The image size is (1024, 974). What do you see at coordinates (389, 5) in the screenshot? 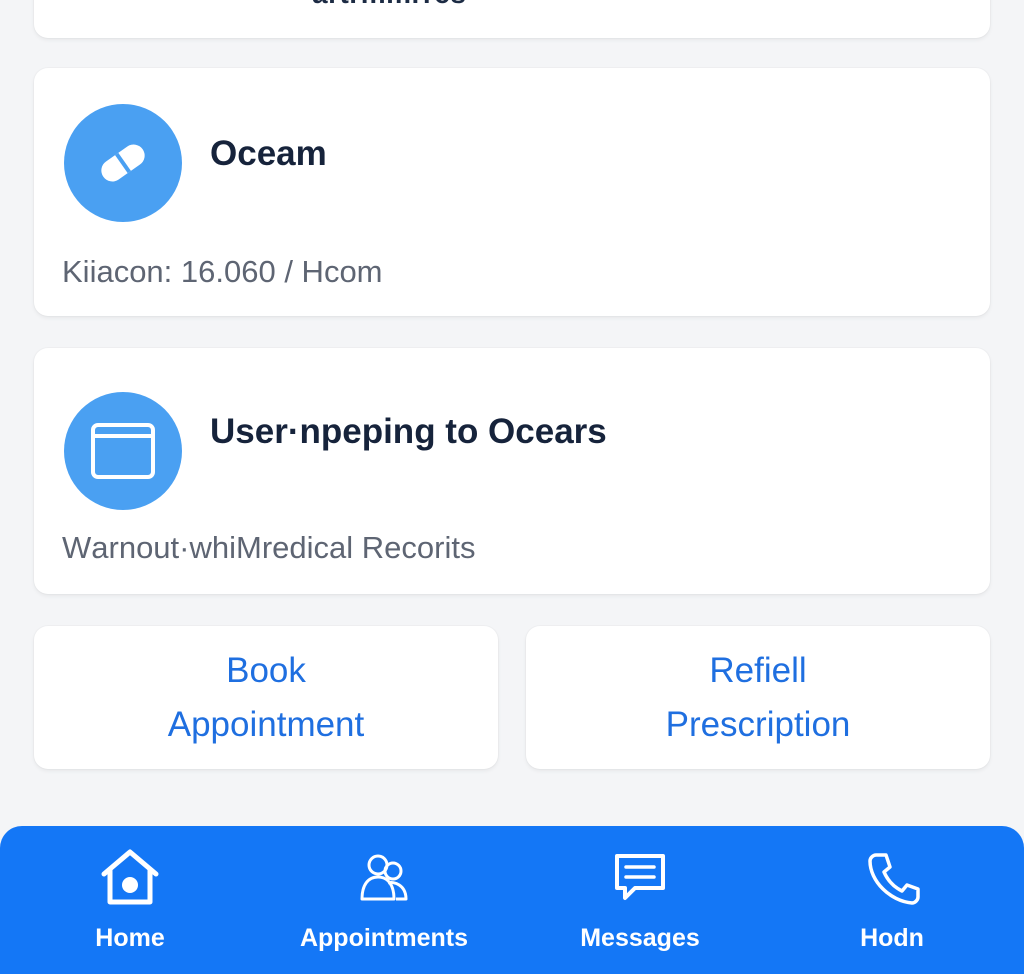
I see `previous-card-text: artrmmrrcs` at bounding box center [389, 5].